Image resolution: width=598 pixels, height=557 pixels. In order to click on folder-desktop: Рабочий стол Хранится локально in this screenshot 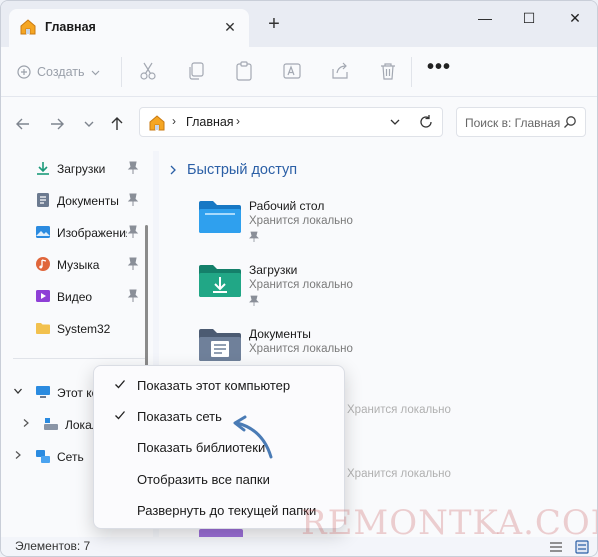, I will do `click(327, 226)`.